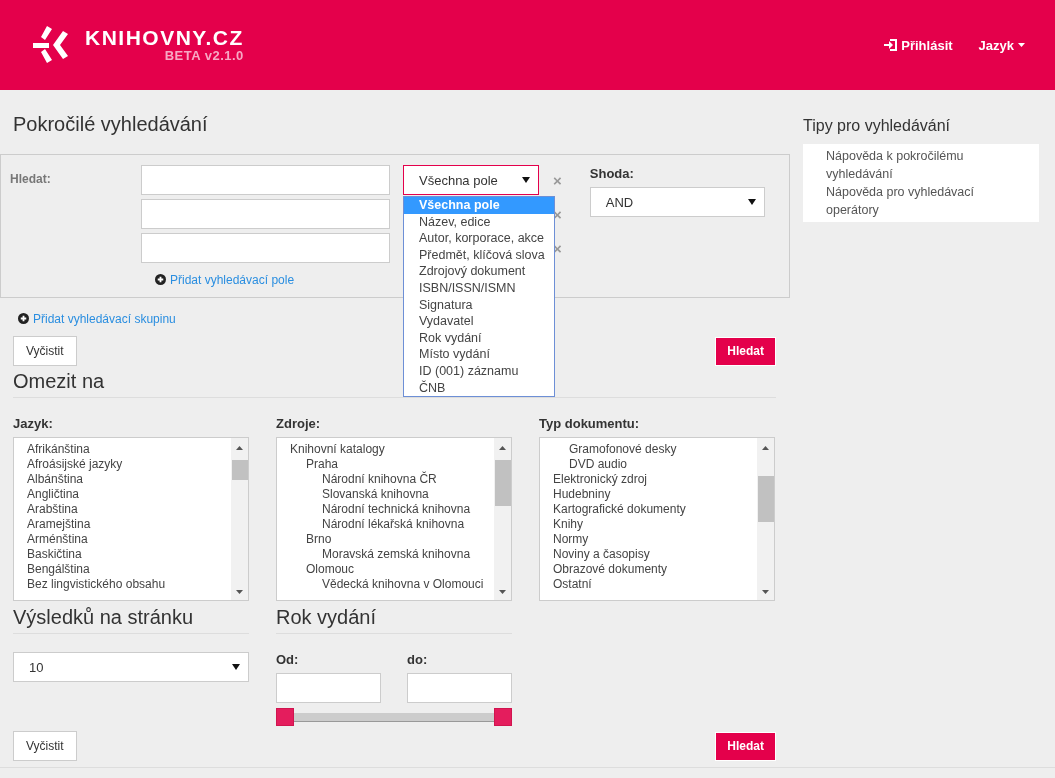  What do you see at coordinates (479, 238) in the screenshot?
I see `dropdown-option: Autor, korporace, akce` at bounding box center [479, 238].